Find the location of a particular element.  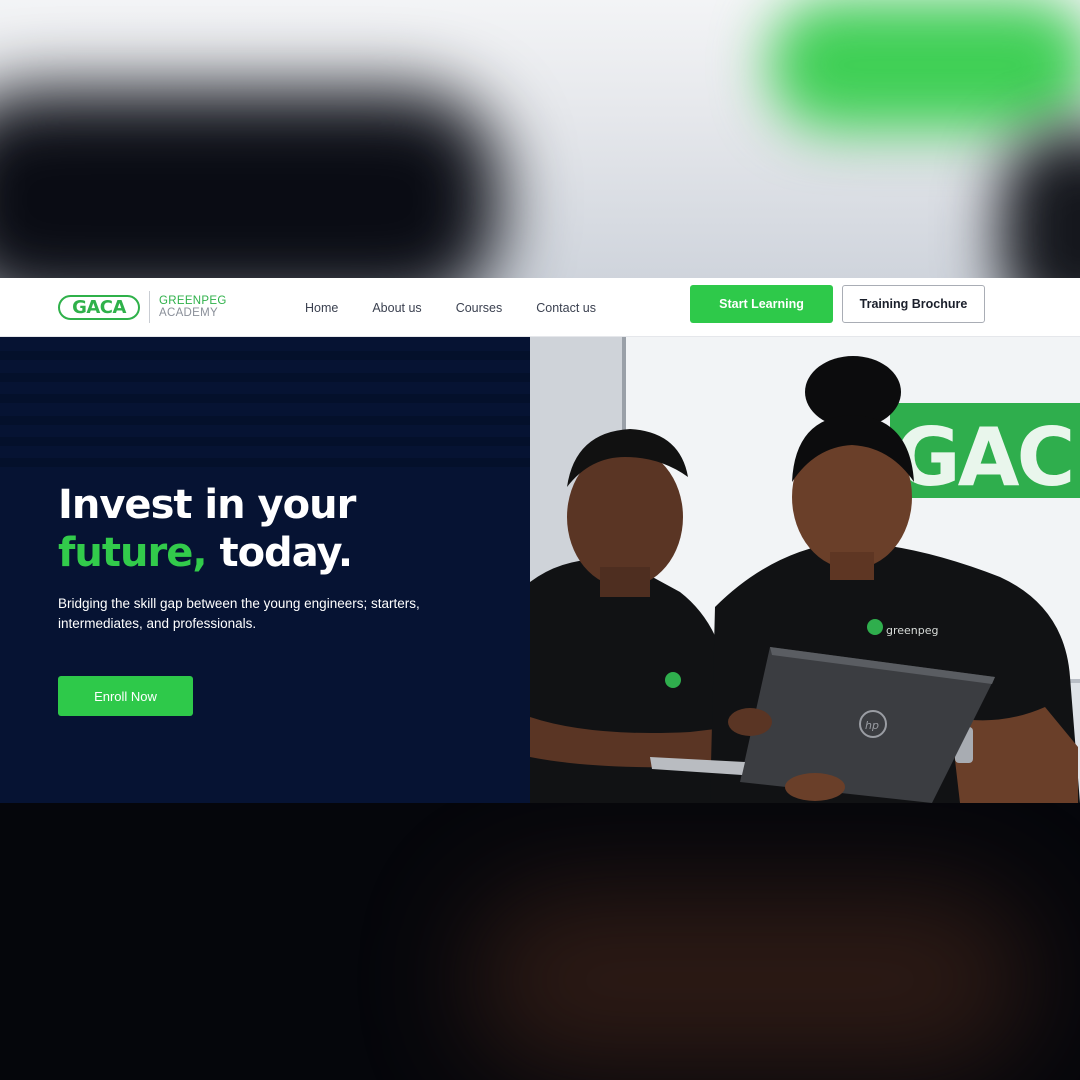

logo-divider is located at coordinates (149, 307).